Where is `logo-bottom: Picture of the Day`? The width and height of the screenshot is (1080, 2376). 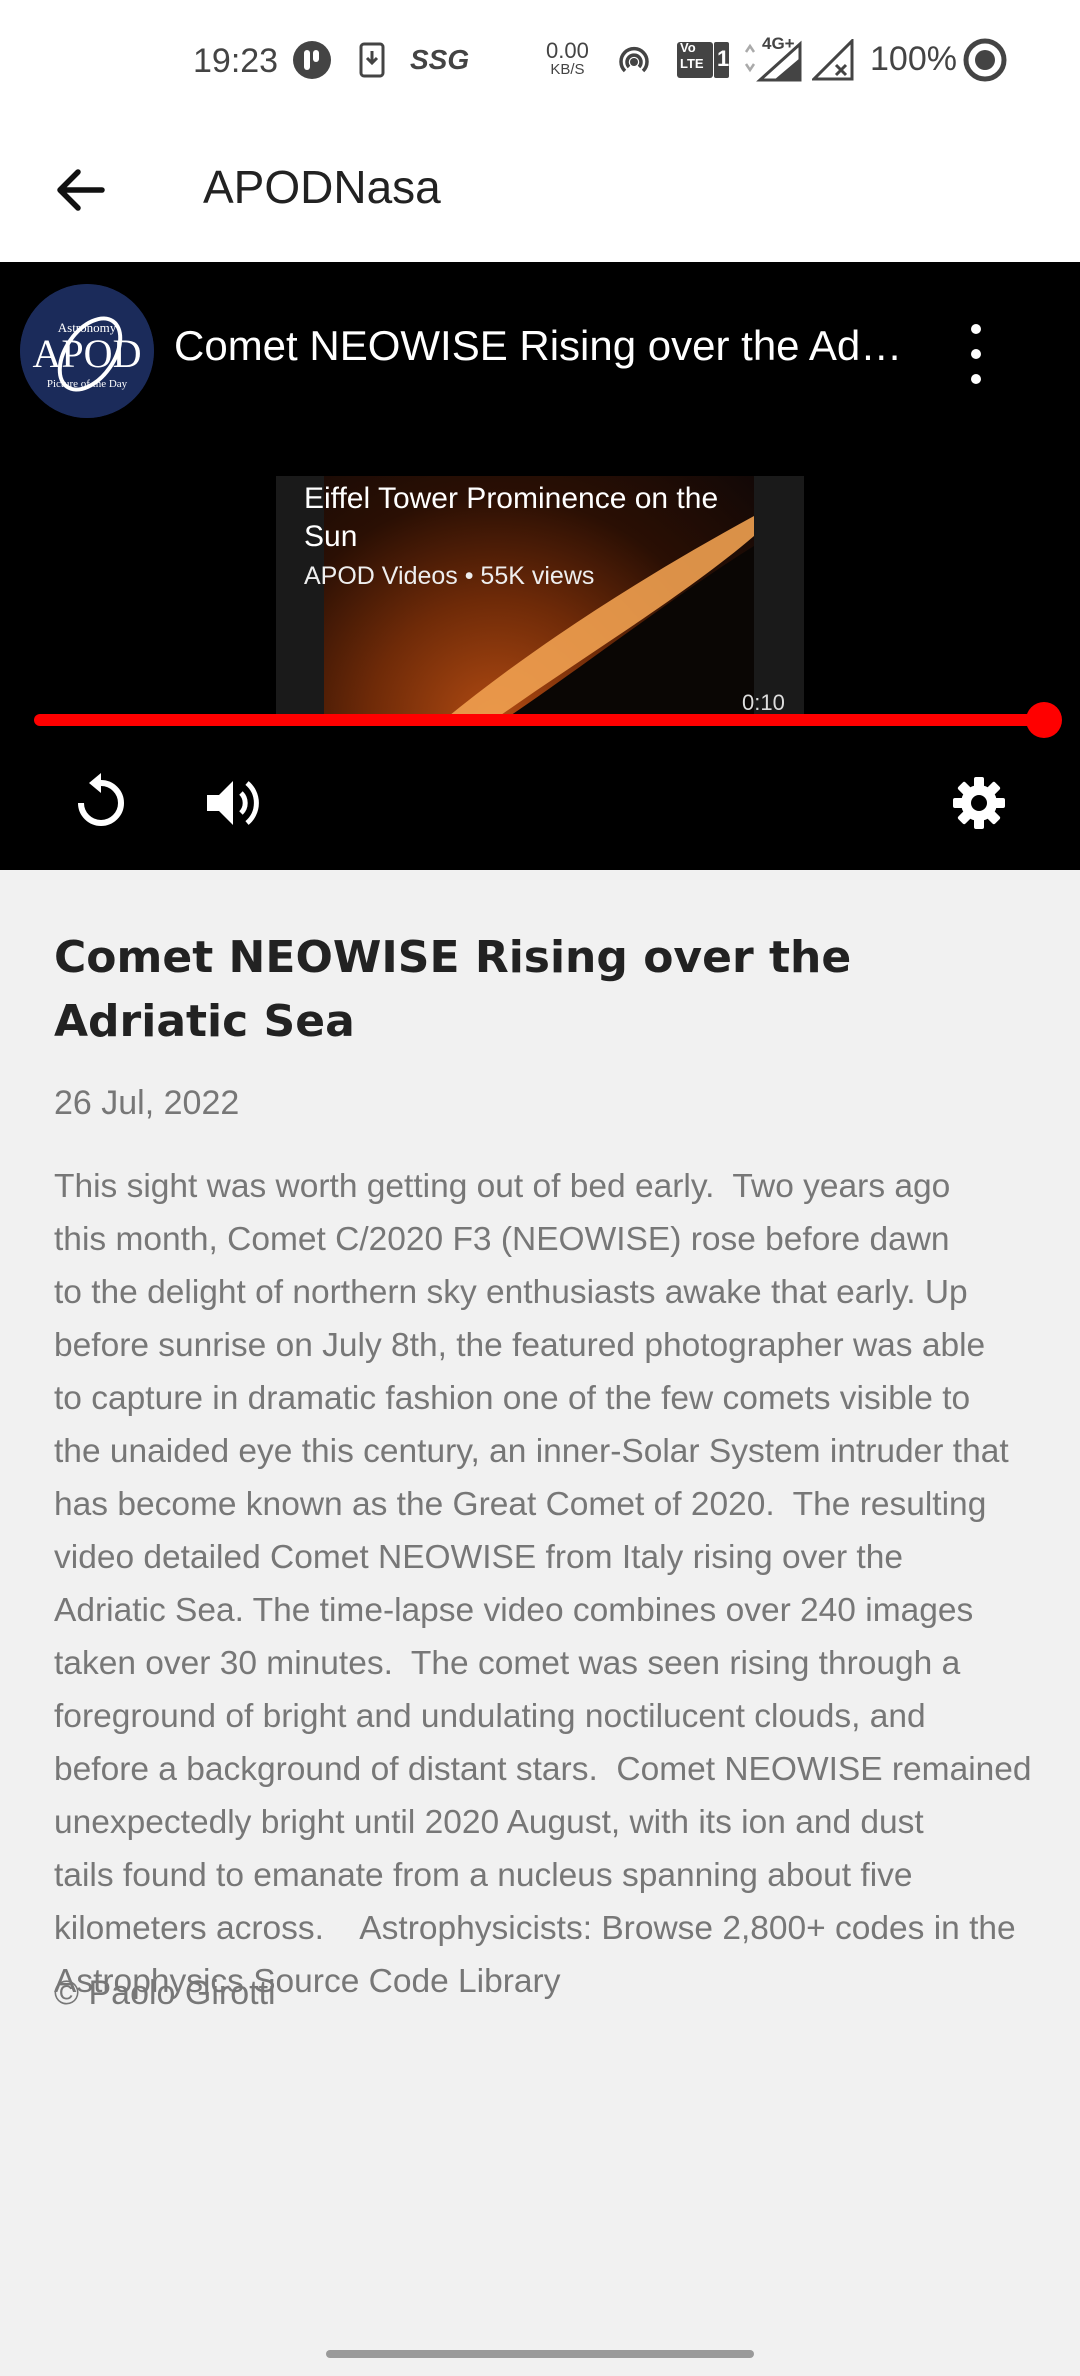
logo-bottom: Picture of the Day is located at coordinates (87, 384).